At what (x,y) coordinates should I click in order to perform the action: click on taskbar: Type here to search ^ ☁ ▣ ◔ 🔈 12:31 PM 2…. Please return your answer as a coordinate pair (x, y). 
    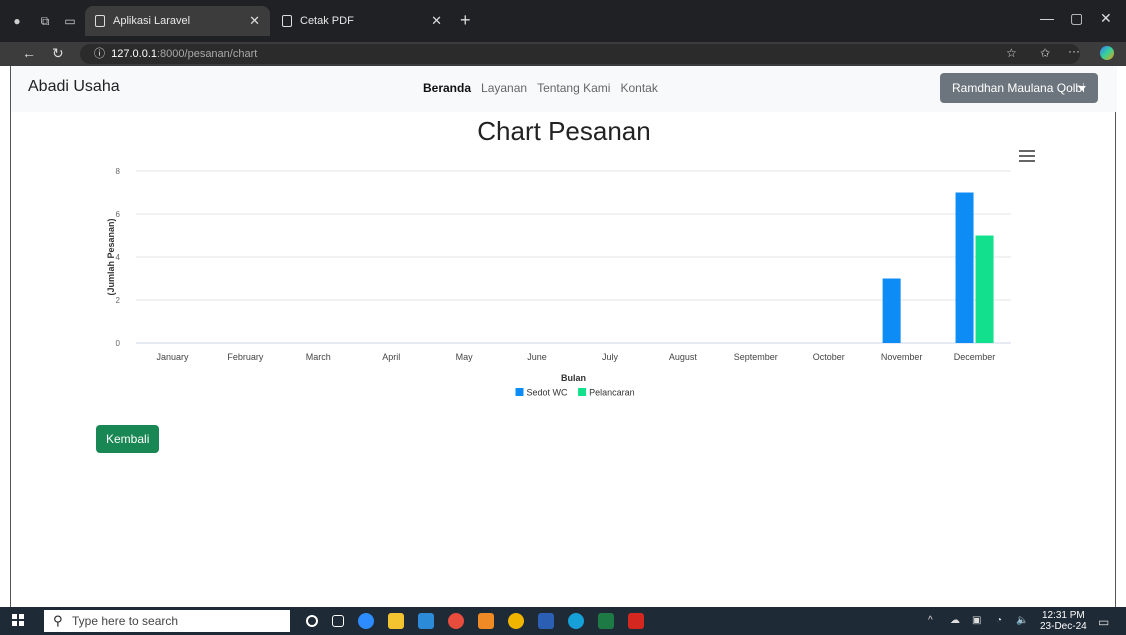
    Looking at the image, I should click on (563, 621).